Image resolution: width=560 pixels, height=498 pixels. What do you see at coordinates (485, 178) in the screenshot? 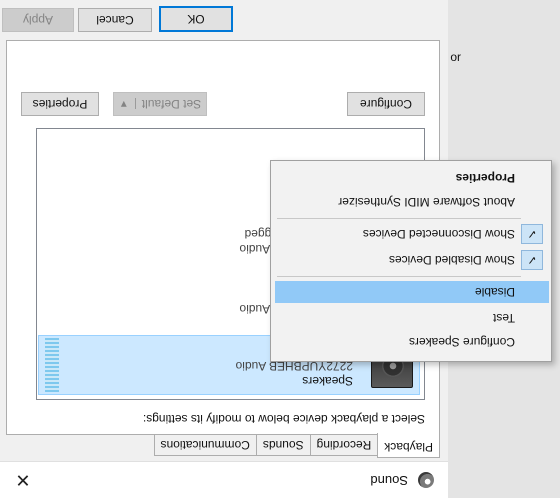
I see `menu-item-label: Properties` at bounding box center [485, 178].